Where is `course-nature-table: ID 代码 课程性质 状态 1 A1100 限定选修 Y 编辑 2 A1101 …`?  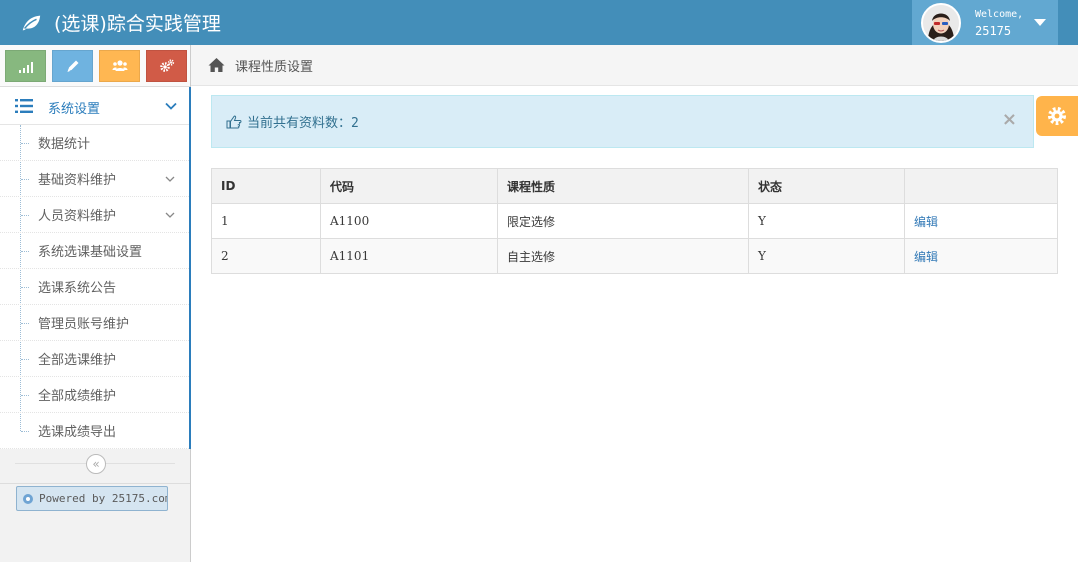 course-nature-table: ID 代码 课程性质 状态 1 A1100 限定选修 Y 编辑 2 A1101 … is located at coordinates (634, 221).